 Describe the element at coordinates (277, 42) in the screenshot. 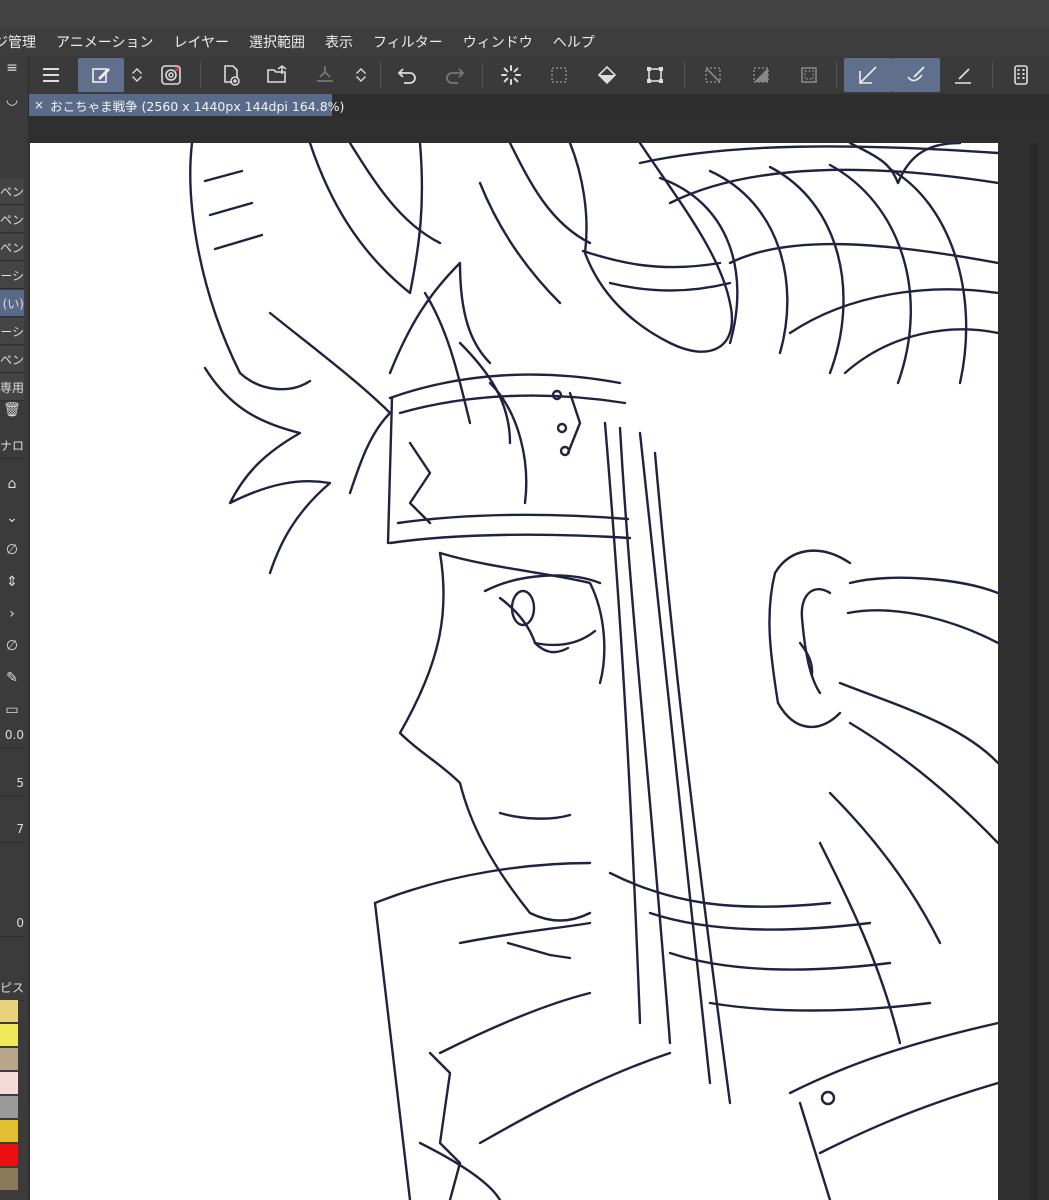

I see `menu-selection: 選択範囲` at that location.